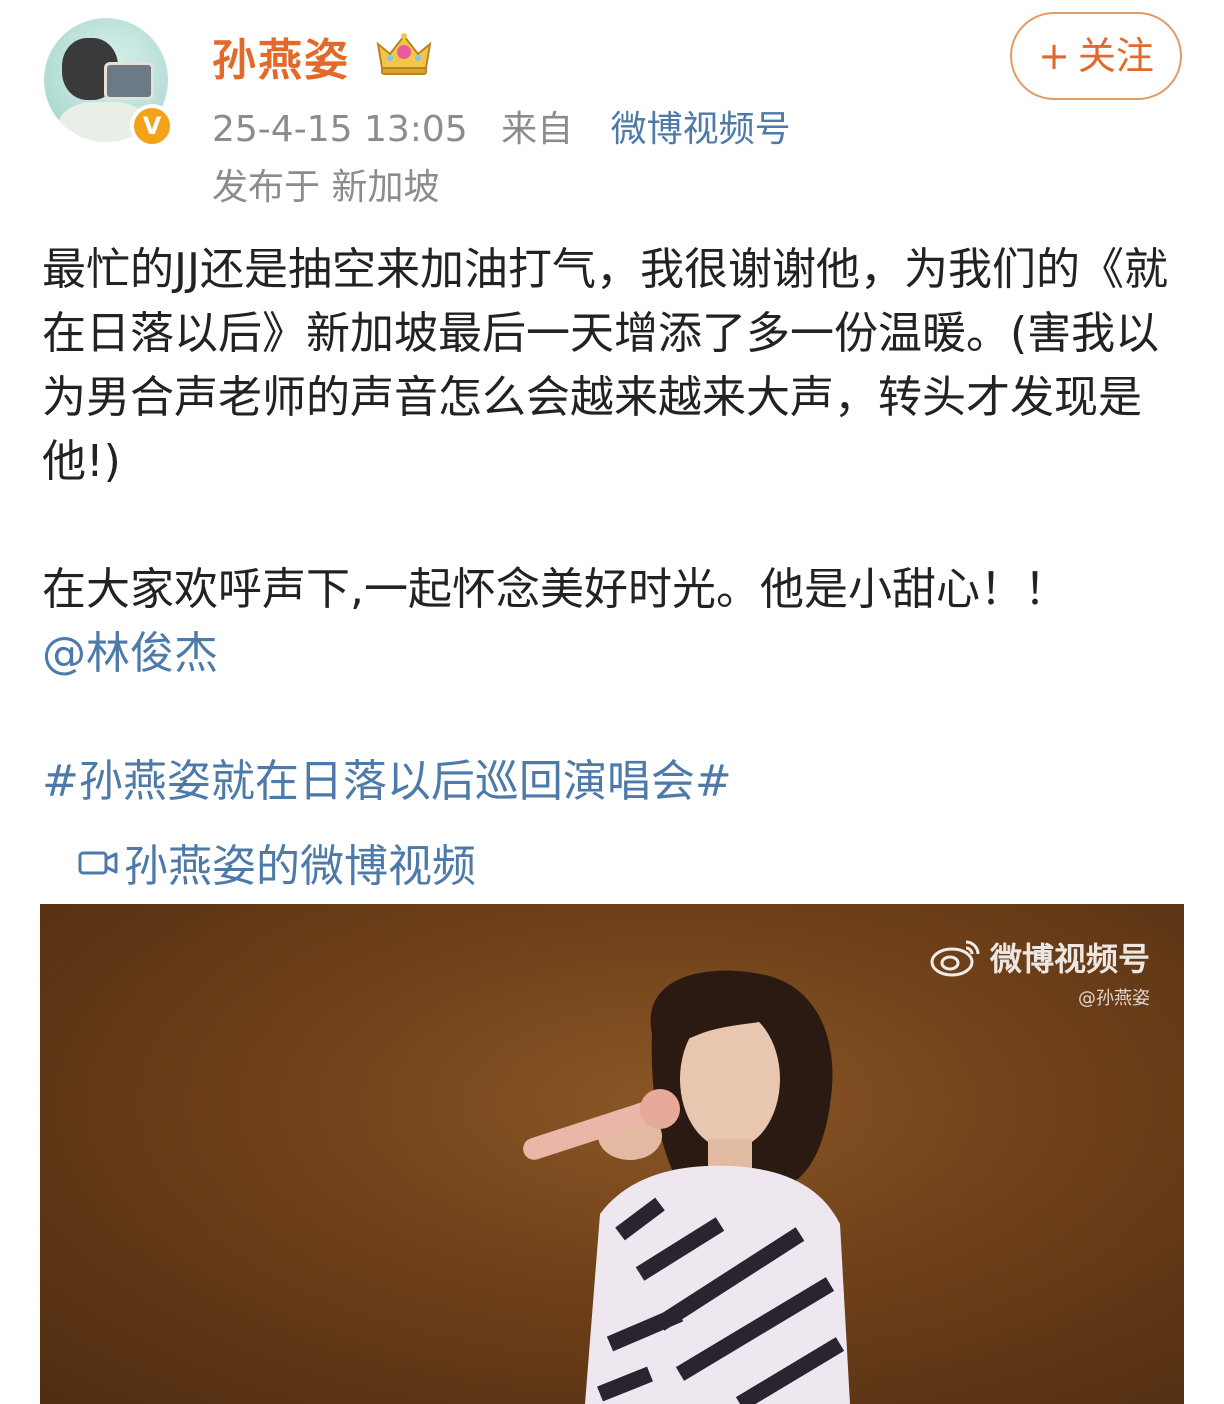  I want to click on post-meta: 25-4-15 13:05 来自 微博视频号, so click(501, 126).